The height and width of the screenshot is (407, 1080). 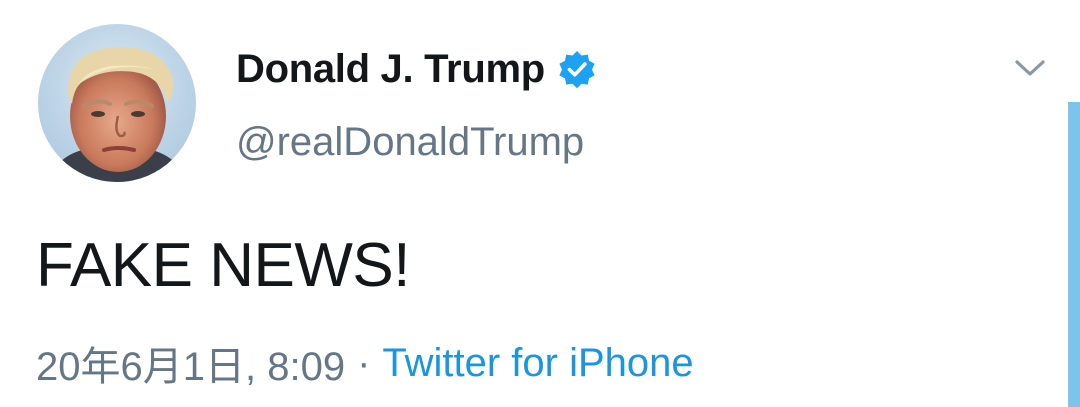 I want to click on tweet-timestamp: 20年6月1日, 8:09, so click(x=190, y=363).